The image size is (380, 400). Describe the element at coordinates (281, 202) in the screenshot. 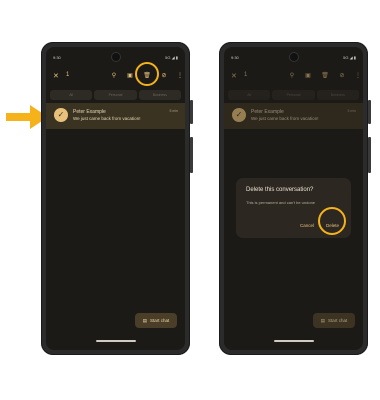

I see `dialog-body: This is permanent and can't be undone` at that location.